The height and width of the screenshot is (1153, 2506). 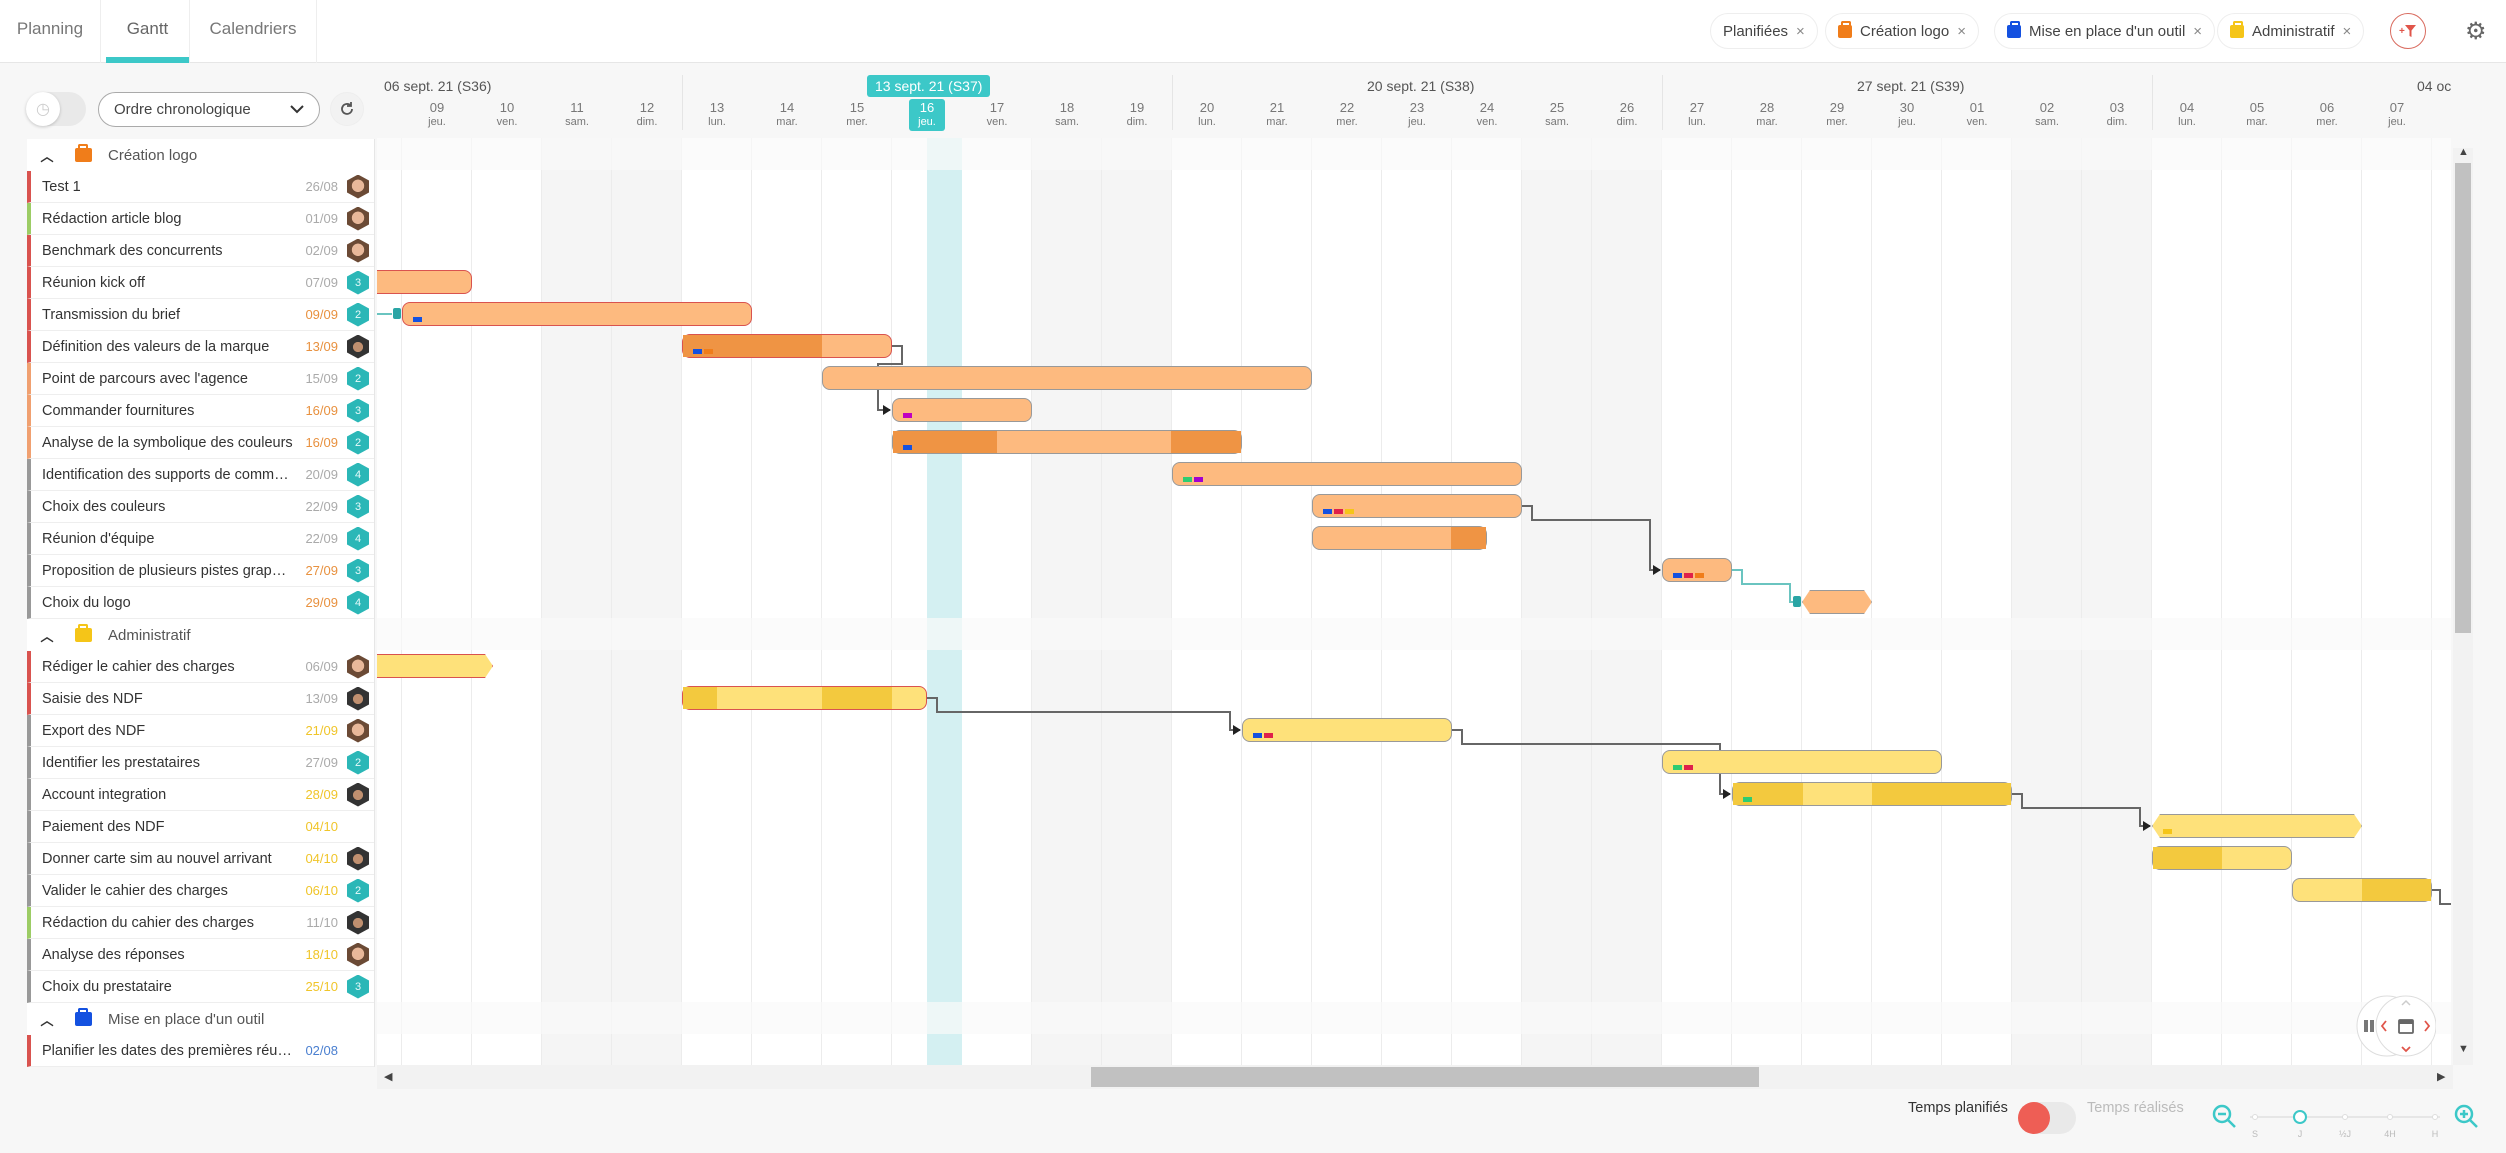 What do you see at coordinates (200, 987) in the screenshot?
I see `task-row: Choix du prestataire 25/10 3` at bounding box center [200, 987].